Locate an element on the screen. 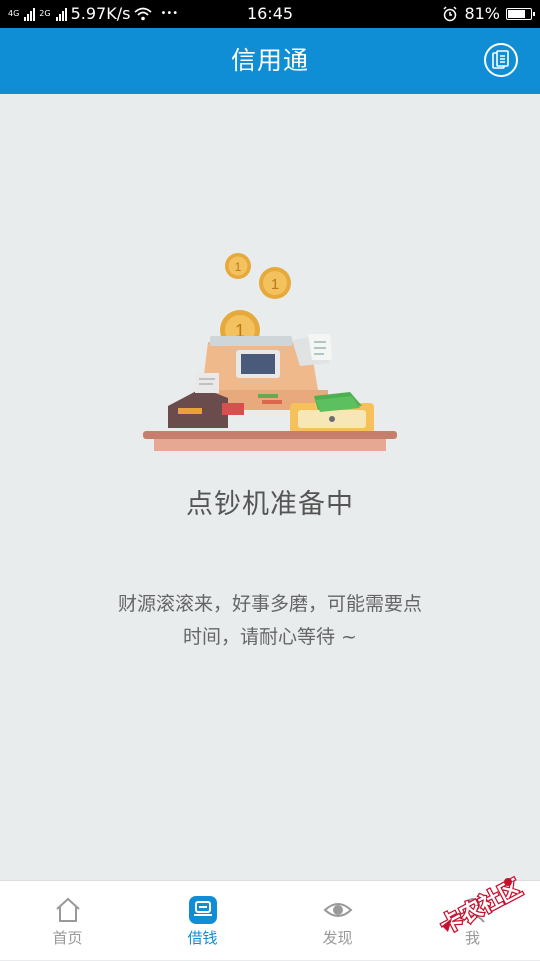 Image resolution: width=540 pixels, height=961 pixels. home-icon is located at coordinates (67, 909).